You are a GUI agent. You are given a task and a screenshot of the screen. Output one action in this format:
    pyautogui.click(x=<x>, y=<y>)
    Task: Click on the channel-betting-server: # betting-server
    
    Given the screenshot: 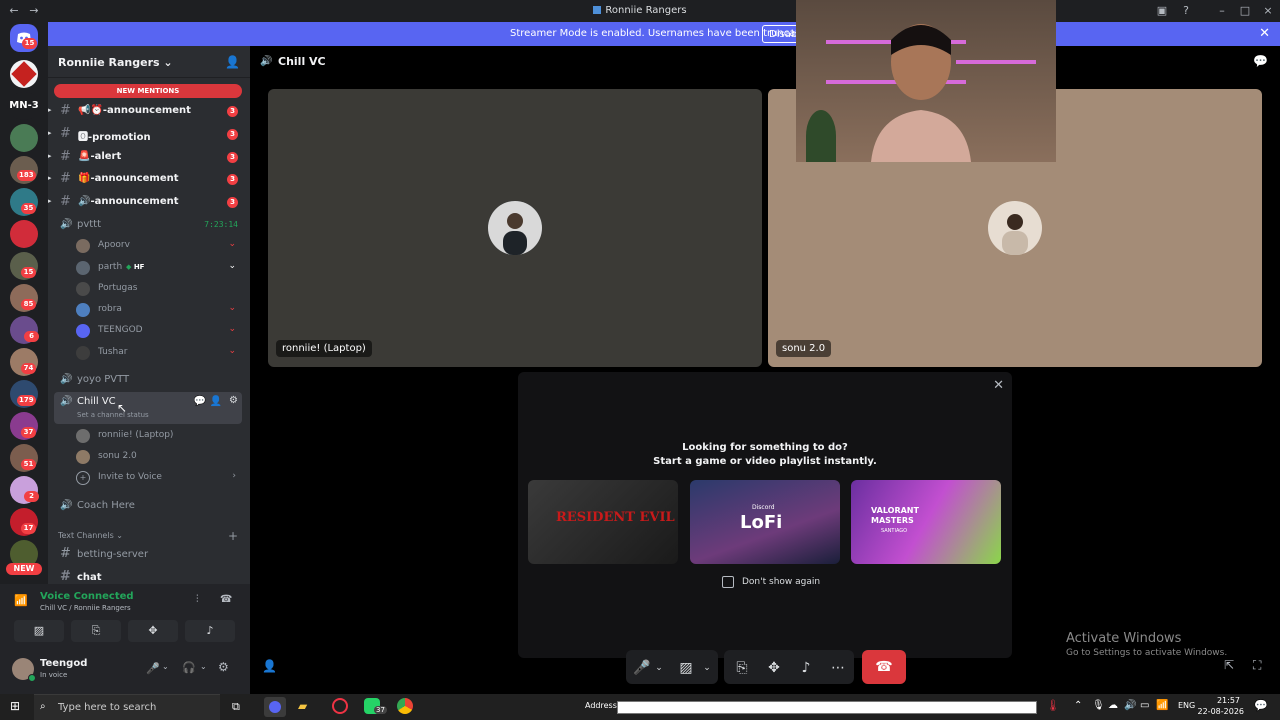 What is the action you would take?
    pyautogui.click(x=148, y=555)
    